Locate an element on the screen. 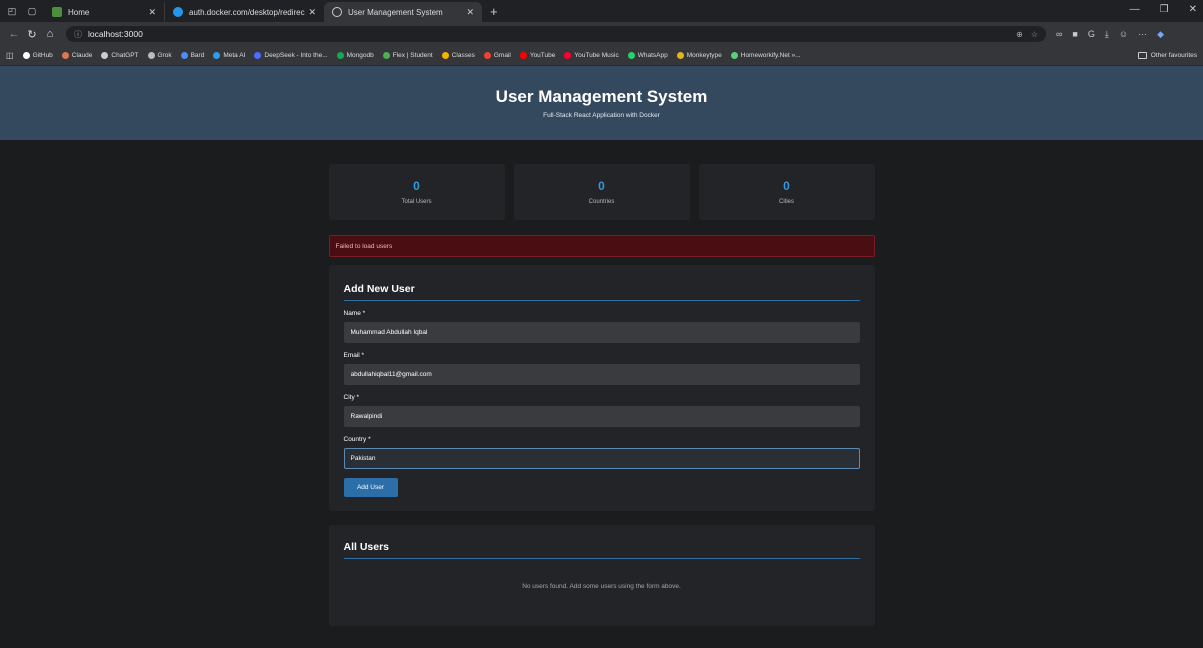 The image size is (1203, 648). bookmark-github: GitHub is located at coordinates (37, 55).